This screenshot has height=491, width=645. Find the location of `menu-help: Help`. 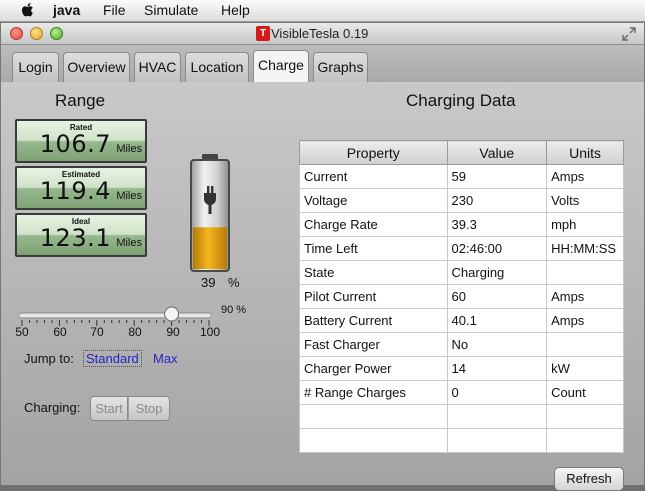

menu-help: Help is located at coordinates (235, 10).